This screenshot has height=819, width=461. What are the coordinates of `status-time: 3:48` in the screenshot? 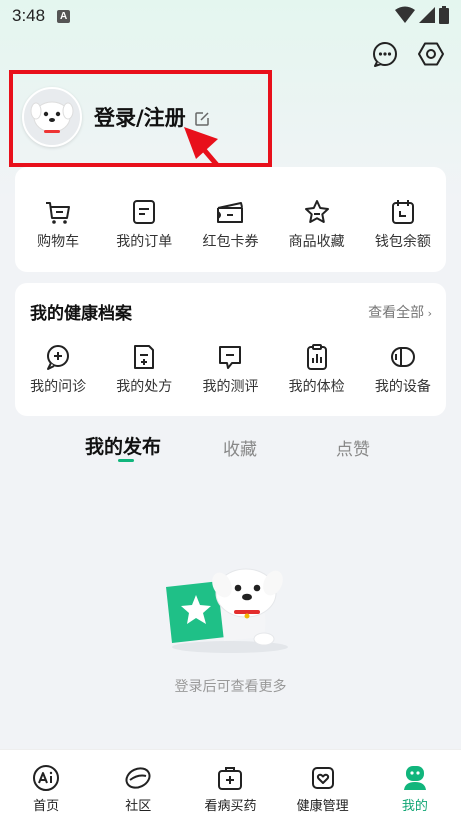 It's located at (29, 15).